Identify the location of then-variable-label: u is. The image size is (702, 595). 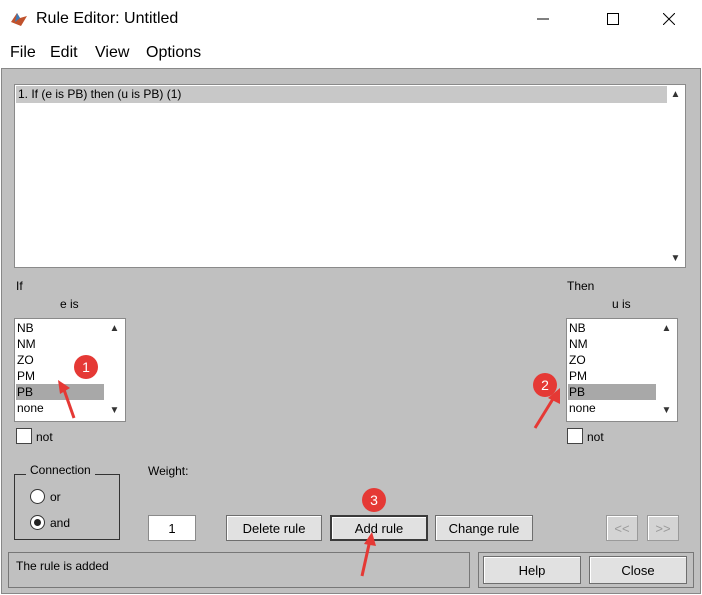
(621, 304).